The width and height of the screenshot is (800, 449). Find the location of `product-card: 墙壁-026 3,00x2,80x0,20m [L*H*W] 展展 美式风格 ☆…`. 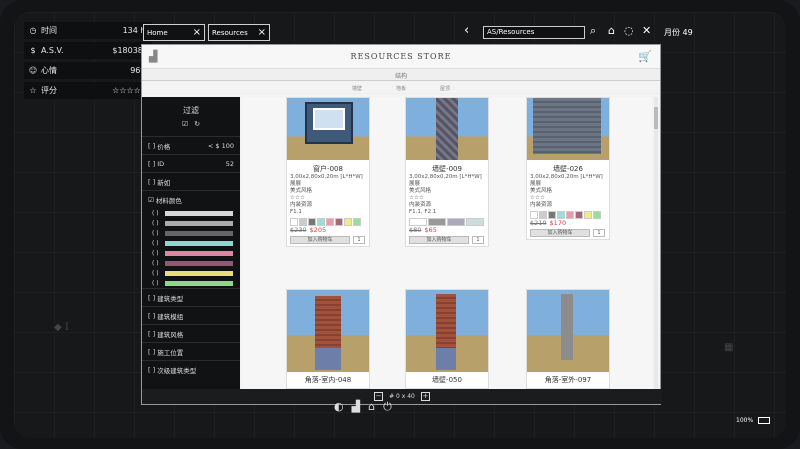

product-card: 墙壁-026 3,00x2,80x0,20m [L*H*W] 展展 美式风格 ☆… is located at coordinates (568, 168).